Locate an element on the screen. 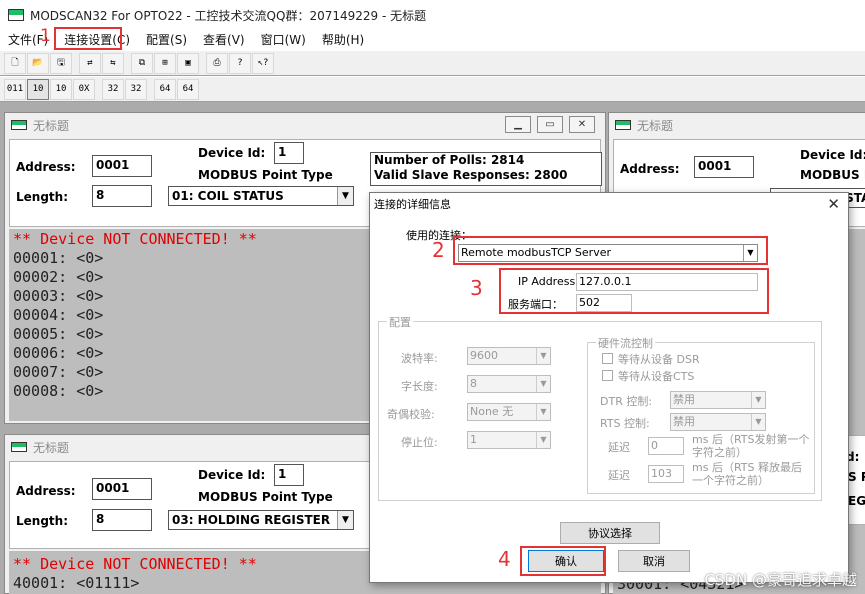 The image size is (865, 594). display-monitor-icon: ▣ is located at coordinates (188, 63).